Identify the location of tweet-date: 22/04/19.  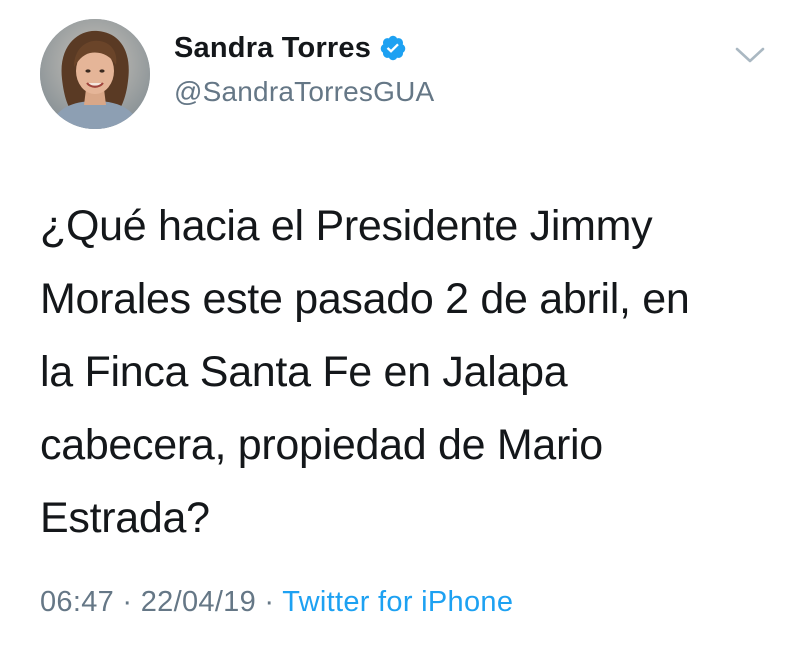
(198, 602).